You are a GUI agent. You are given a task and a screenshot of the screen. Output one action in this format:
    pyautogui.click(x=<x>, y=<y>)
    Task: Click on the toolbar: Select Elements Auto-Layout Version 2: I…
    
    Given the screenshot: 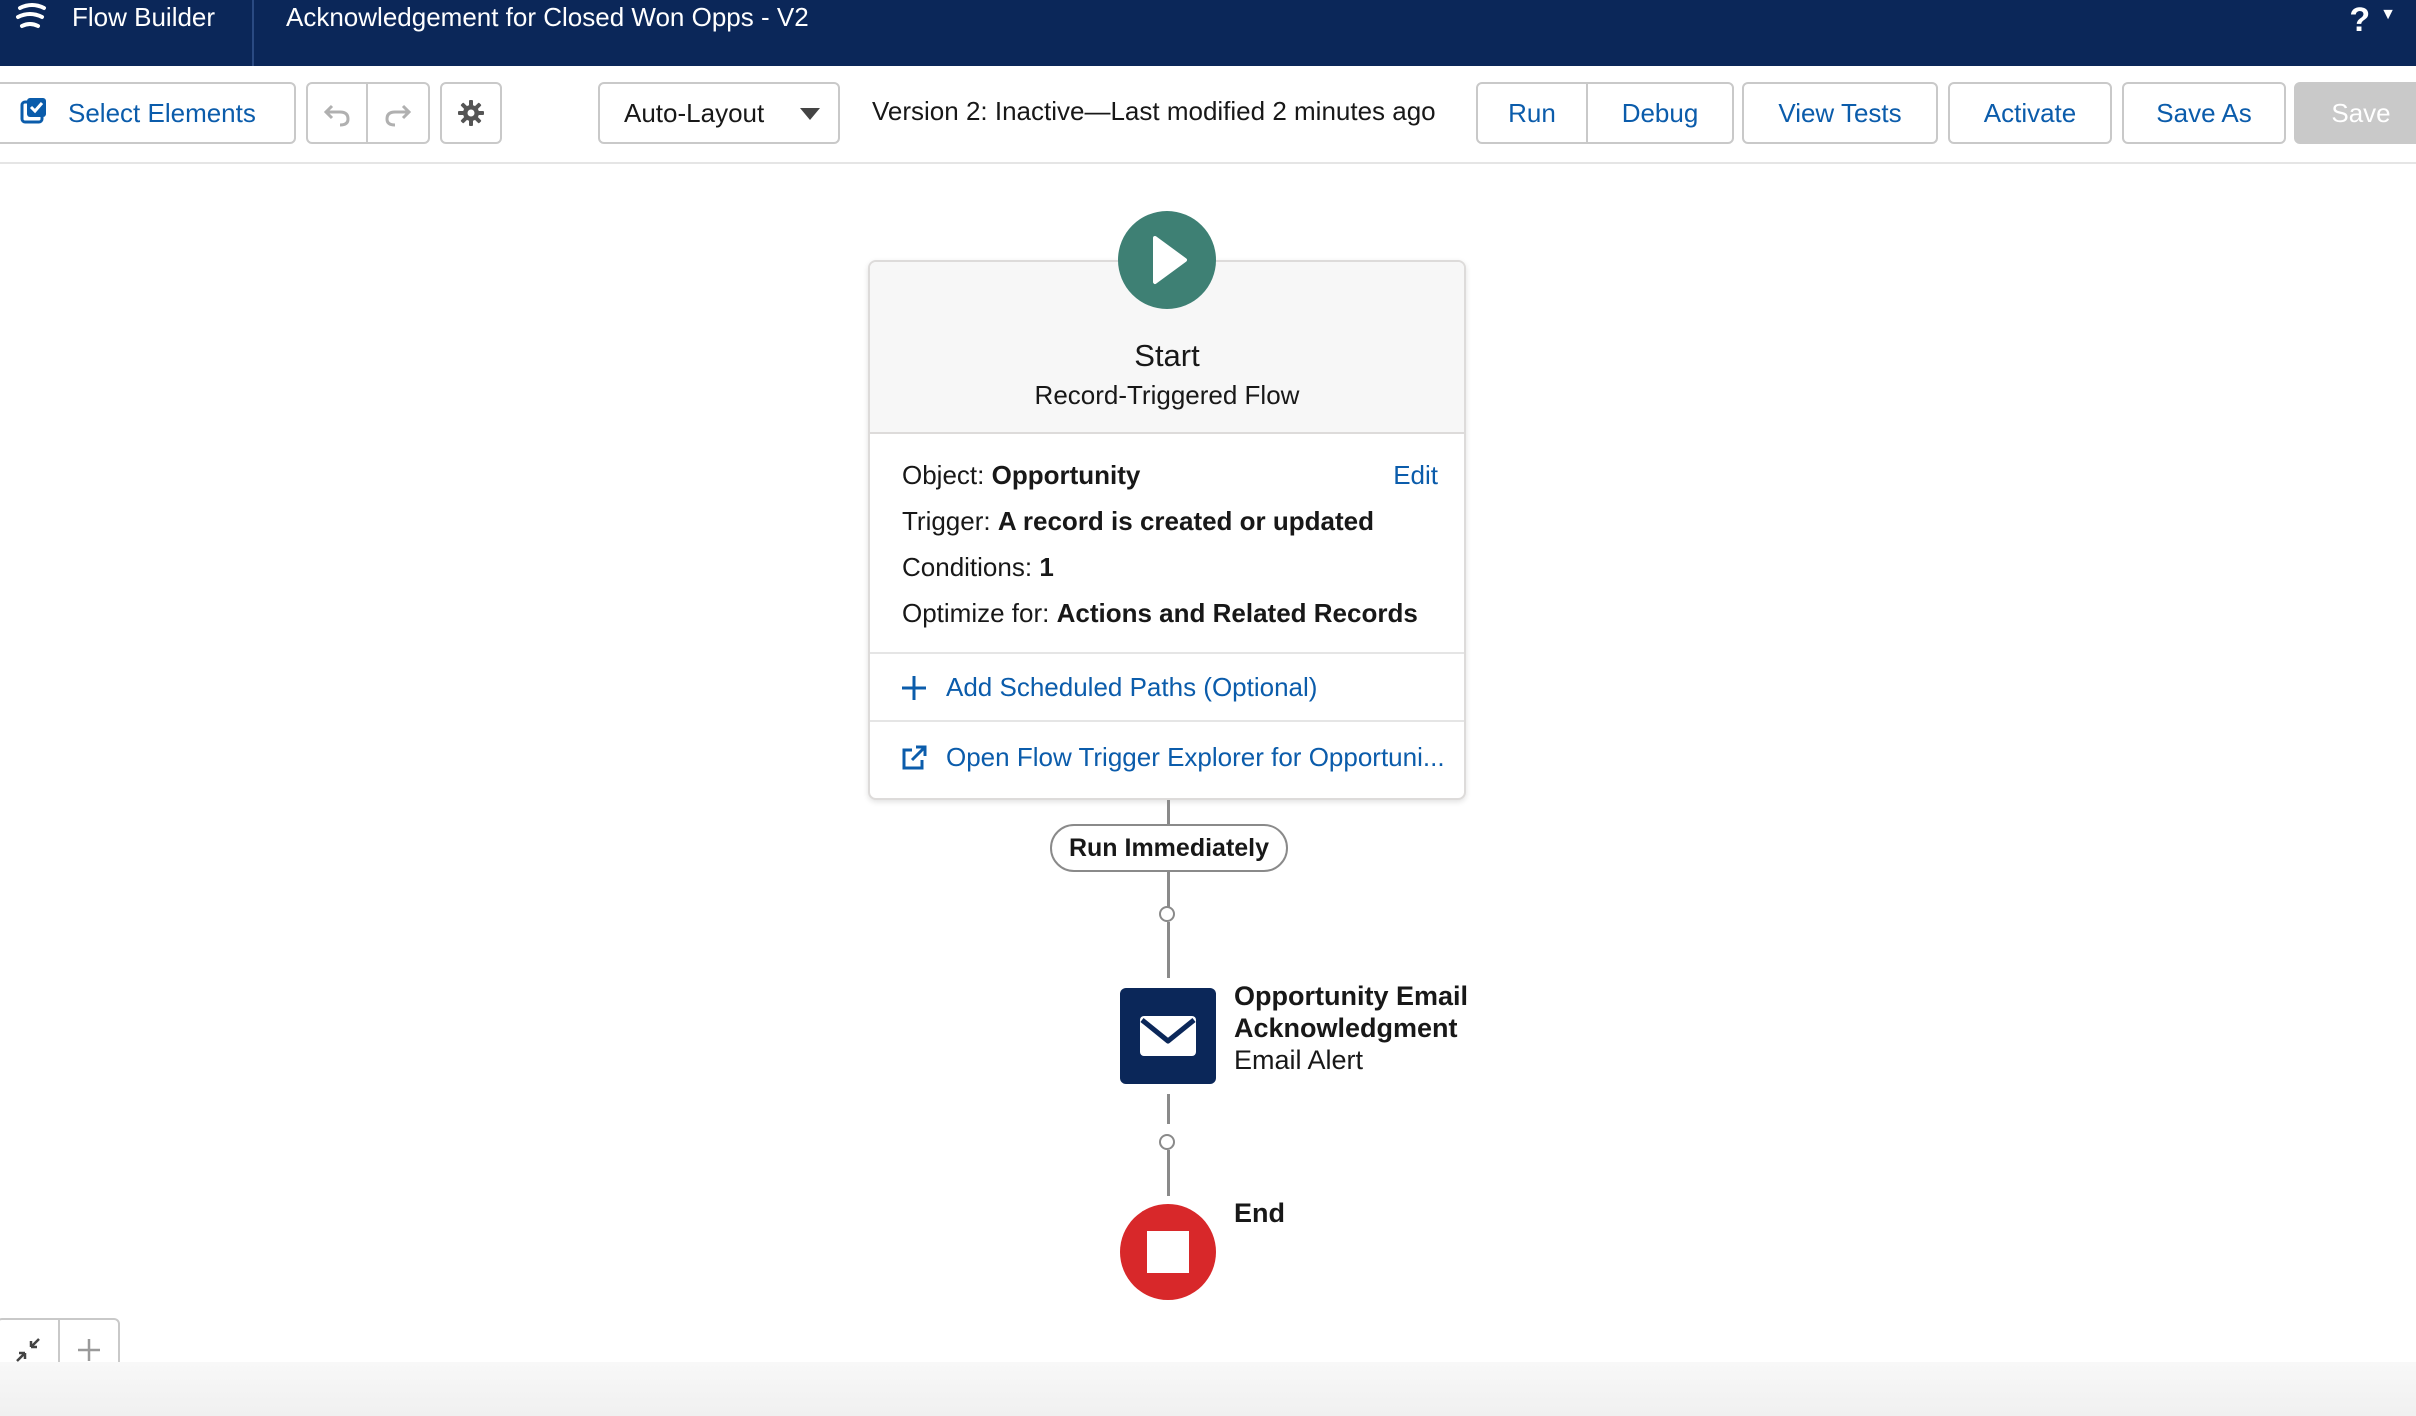 What is the action you would take?
    pyautogui.click(x=1208, y=115)
    